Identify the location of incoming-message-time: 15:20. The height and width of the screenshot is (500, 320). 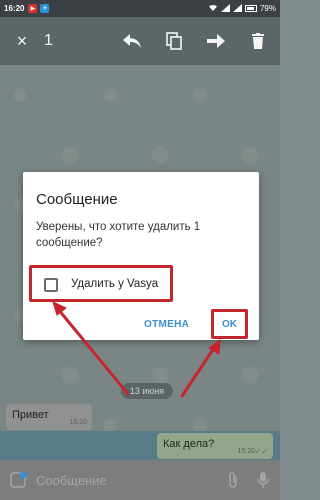
(78, 422).